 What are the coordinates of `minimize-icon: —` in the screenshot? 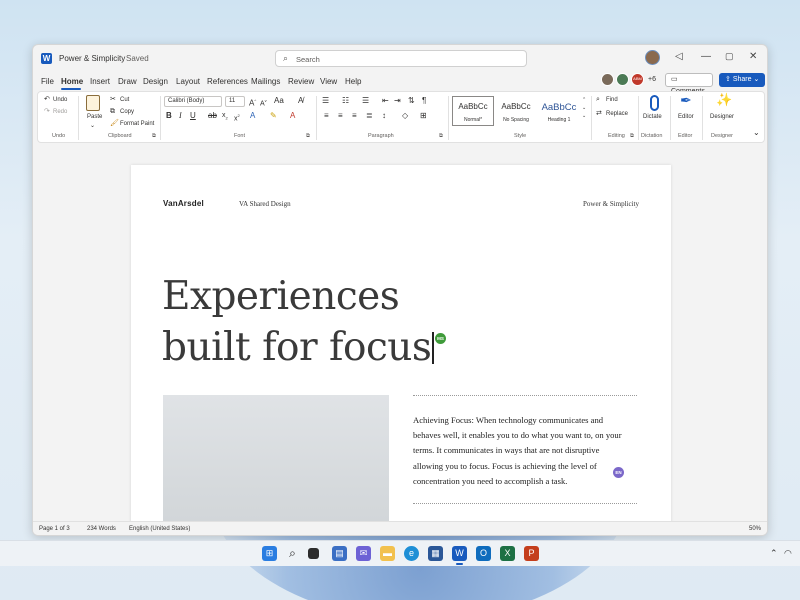 It's located at (706, 56).